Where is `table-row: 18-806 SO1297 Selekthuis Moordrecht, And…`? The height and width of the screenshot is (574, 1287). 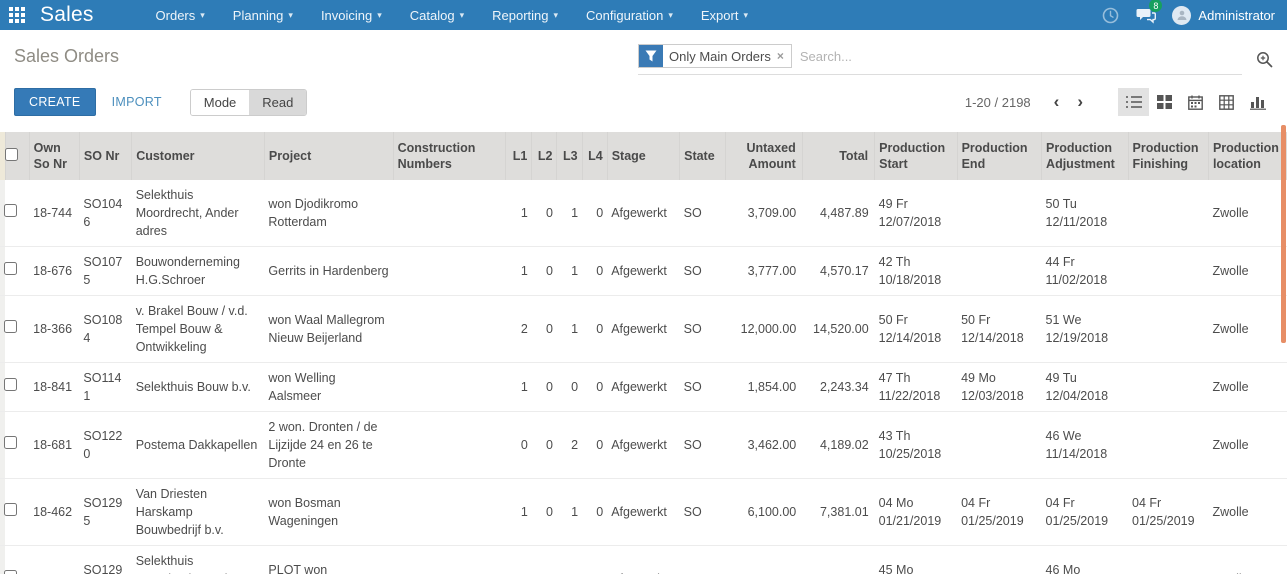
table-row: 18-806 SO1297 Selekthuis Moordrecht, And… is located at coordinates (643, 559).